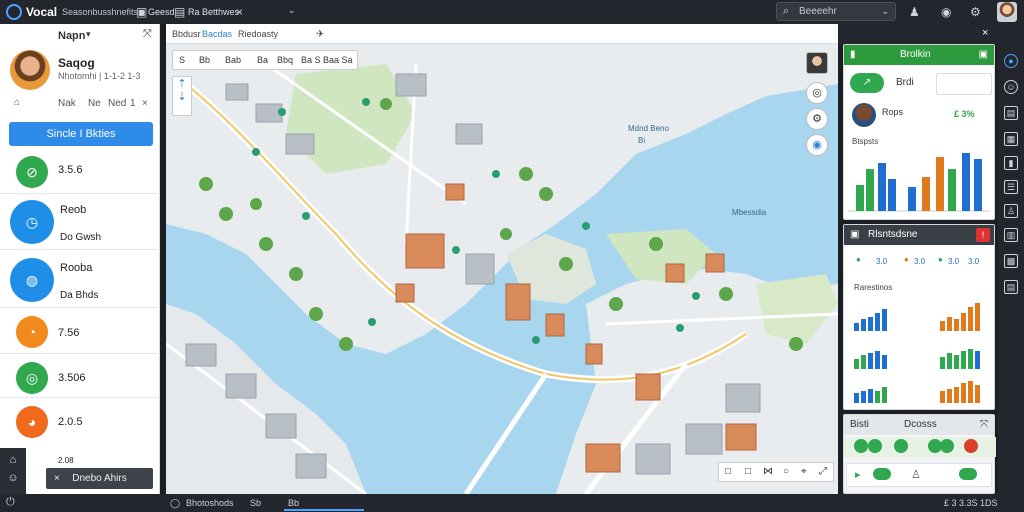 The width and height of the screenshot is (1024, 512). I want to click on pin-icon: ✈, so click(320, 34).